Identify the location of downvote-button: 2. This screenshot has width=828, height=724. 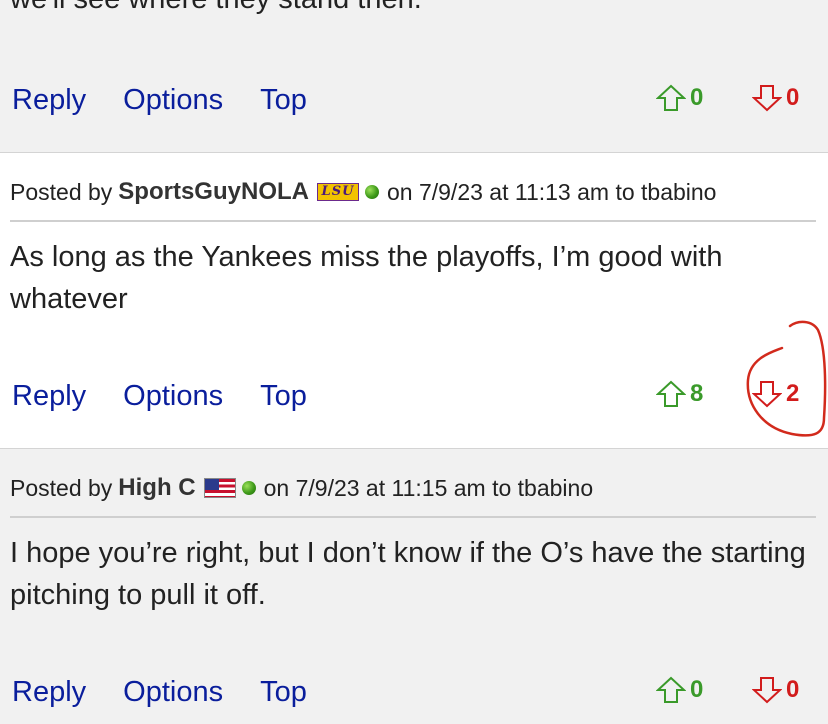
(775, 394).